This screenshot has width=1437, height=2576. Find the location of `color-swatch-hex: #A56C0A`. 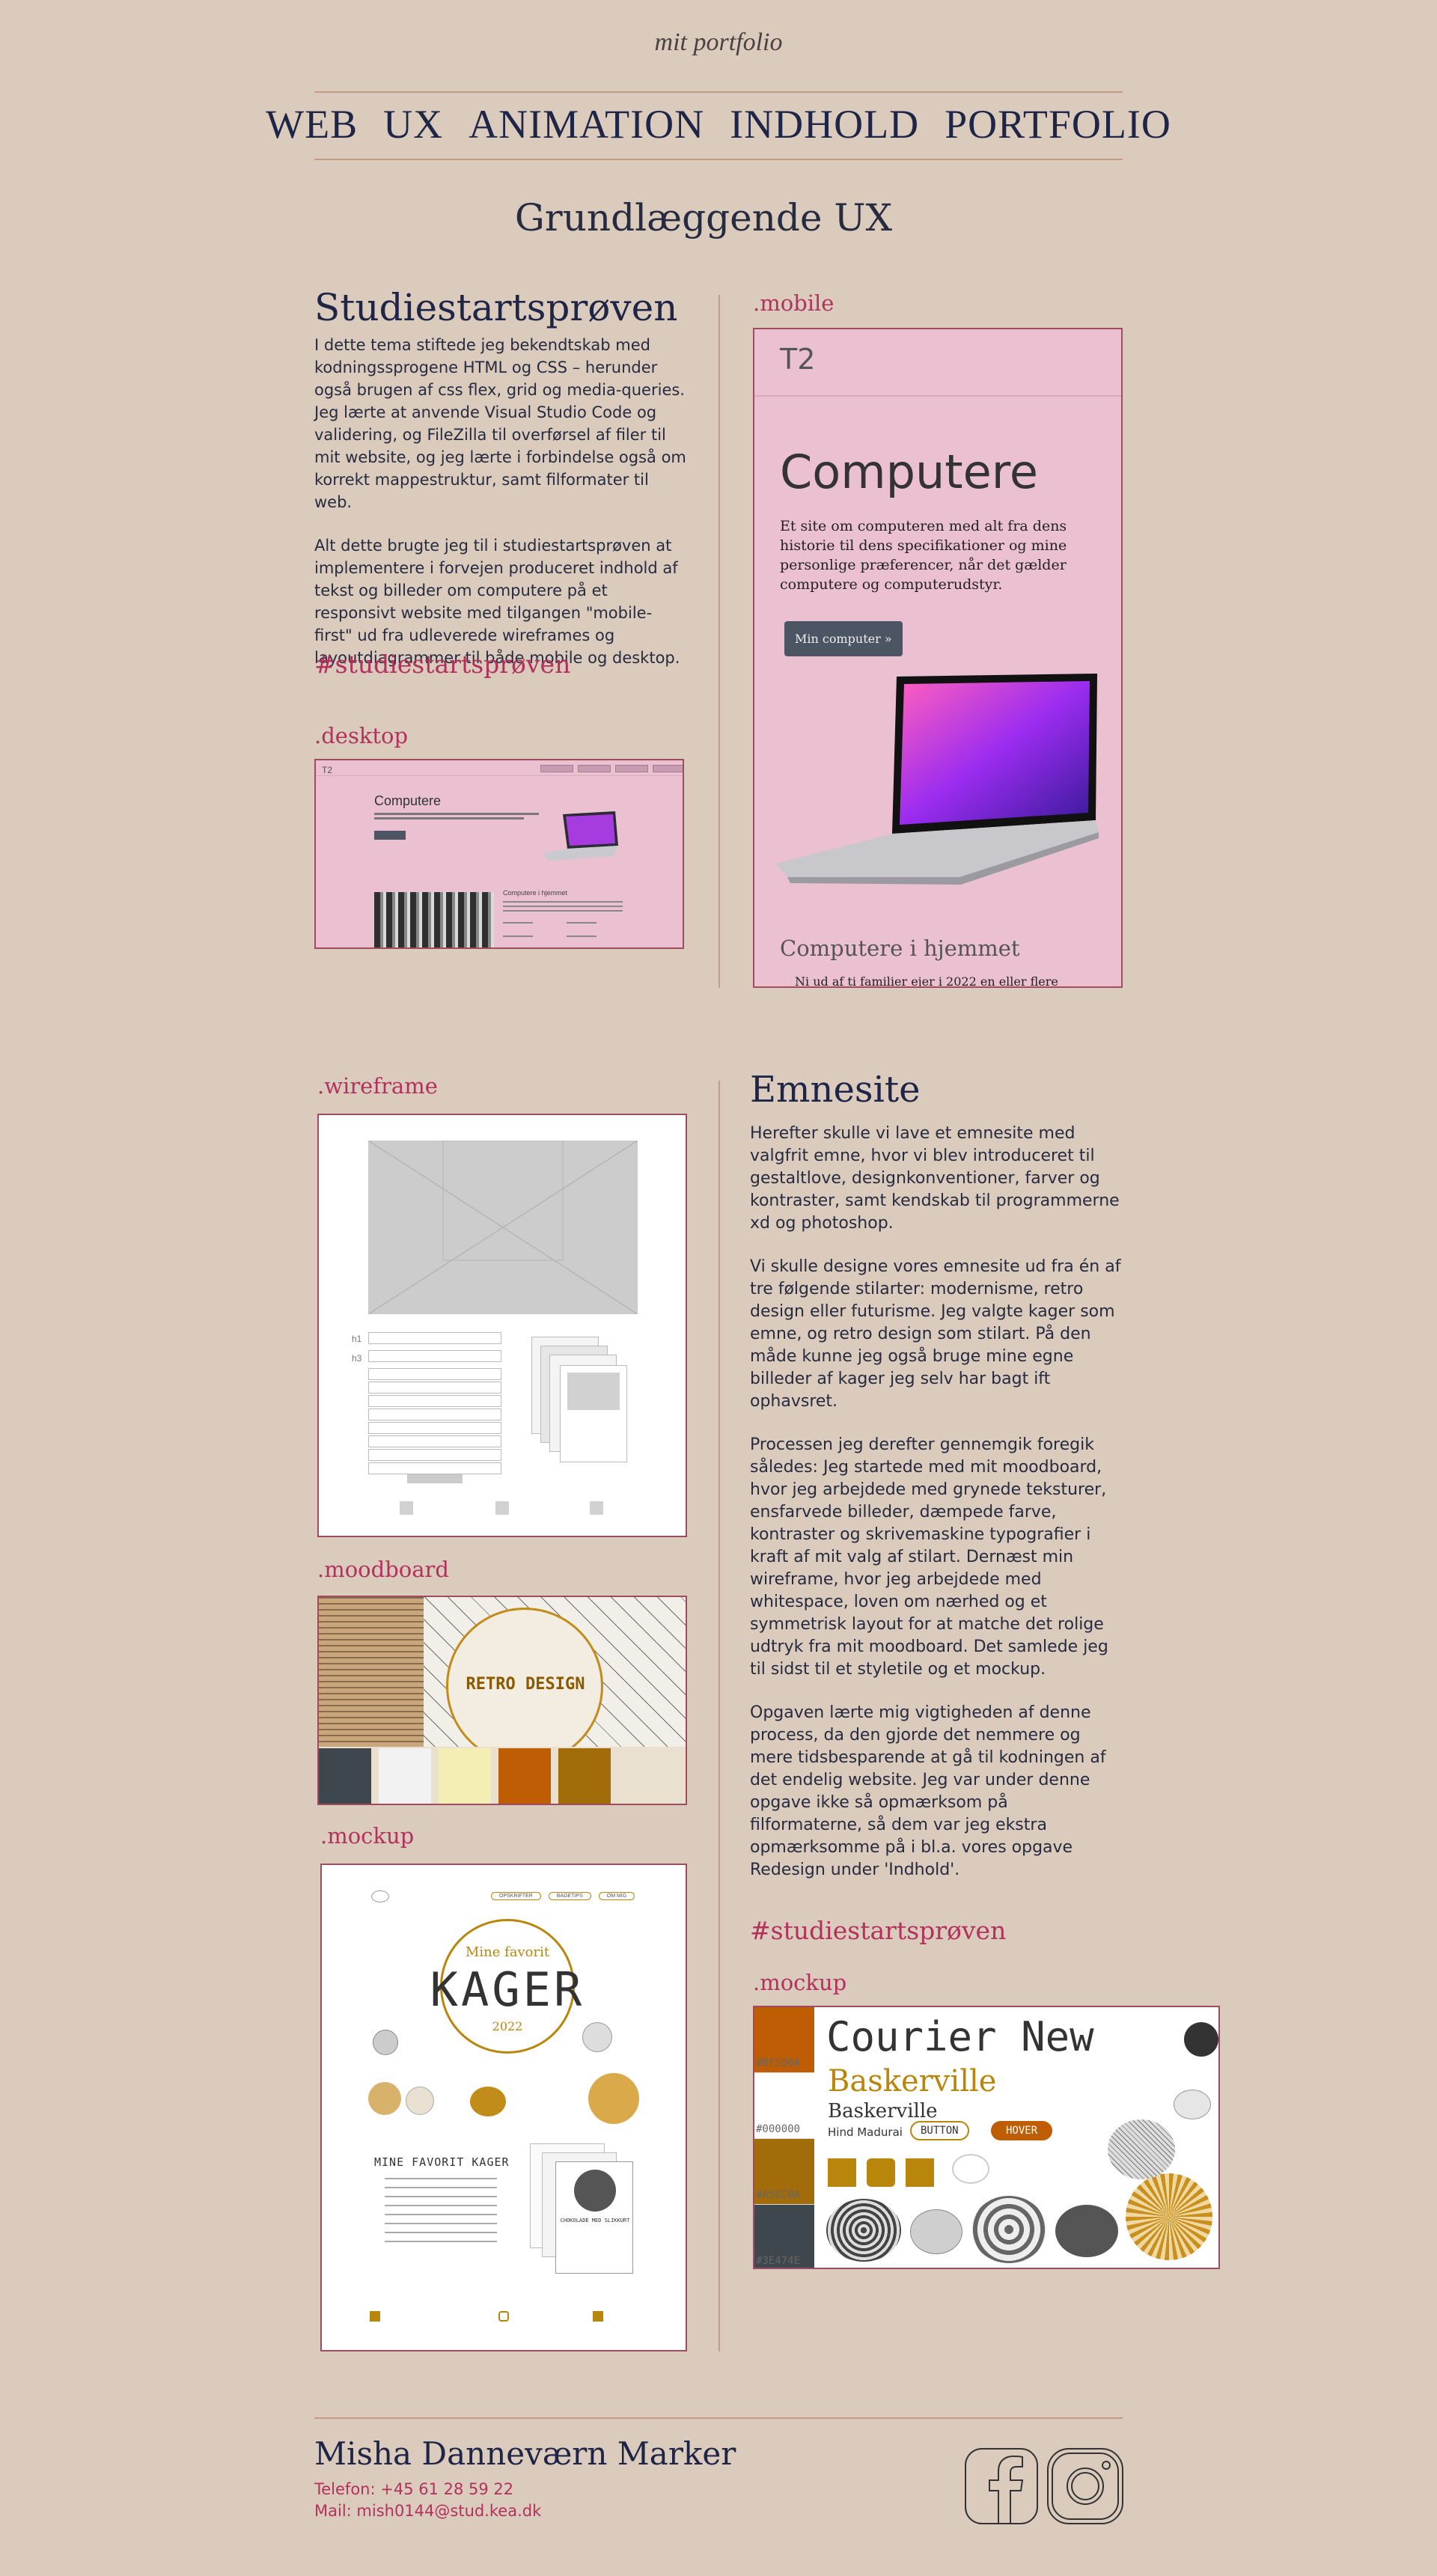

color-swatch-hex: #A56C0A is located at coordinates (778, 2195).